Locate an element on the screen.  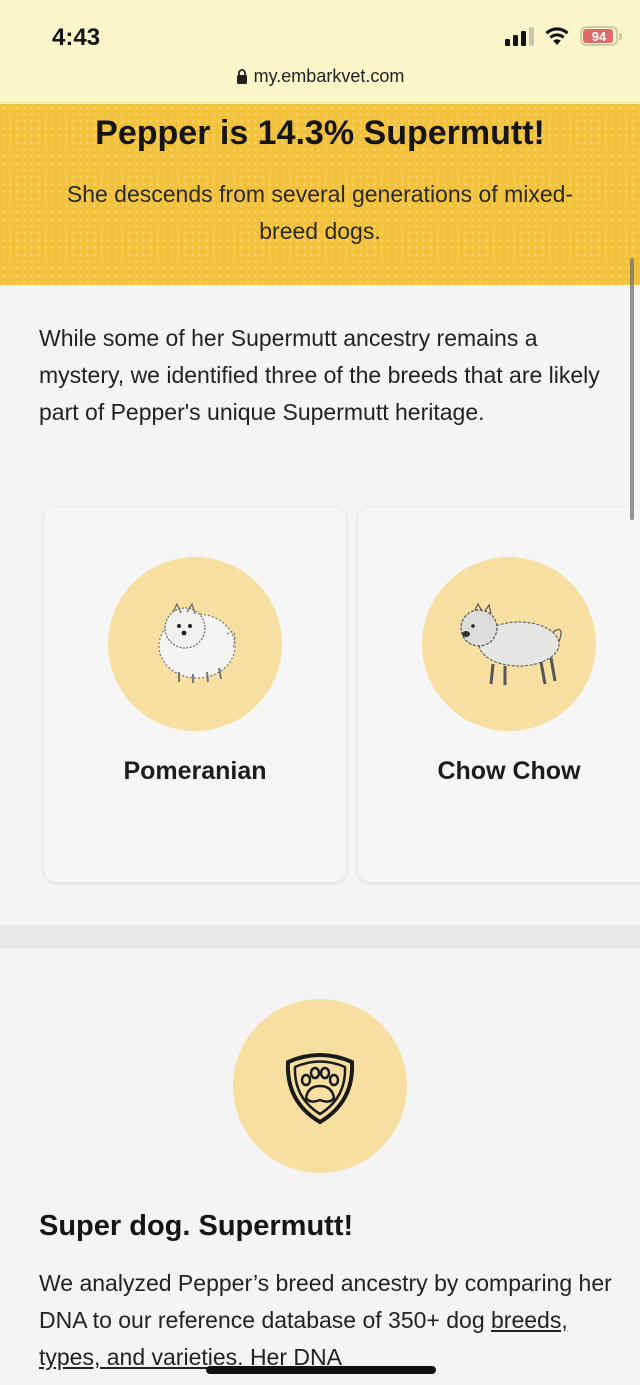
supermutt-badge-circle is located at coordinates (320, 1086).